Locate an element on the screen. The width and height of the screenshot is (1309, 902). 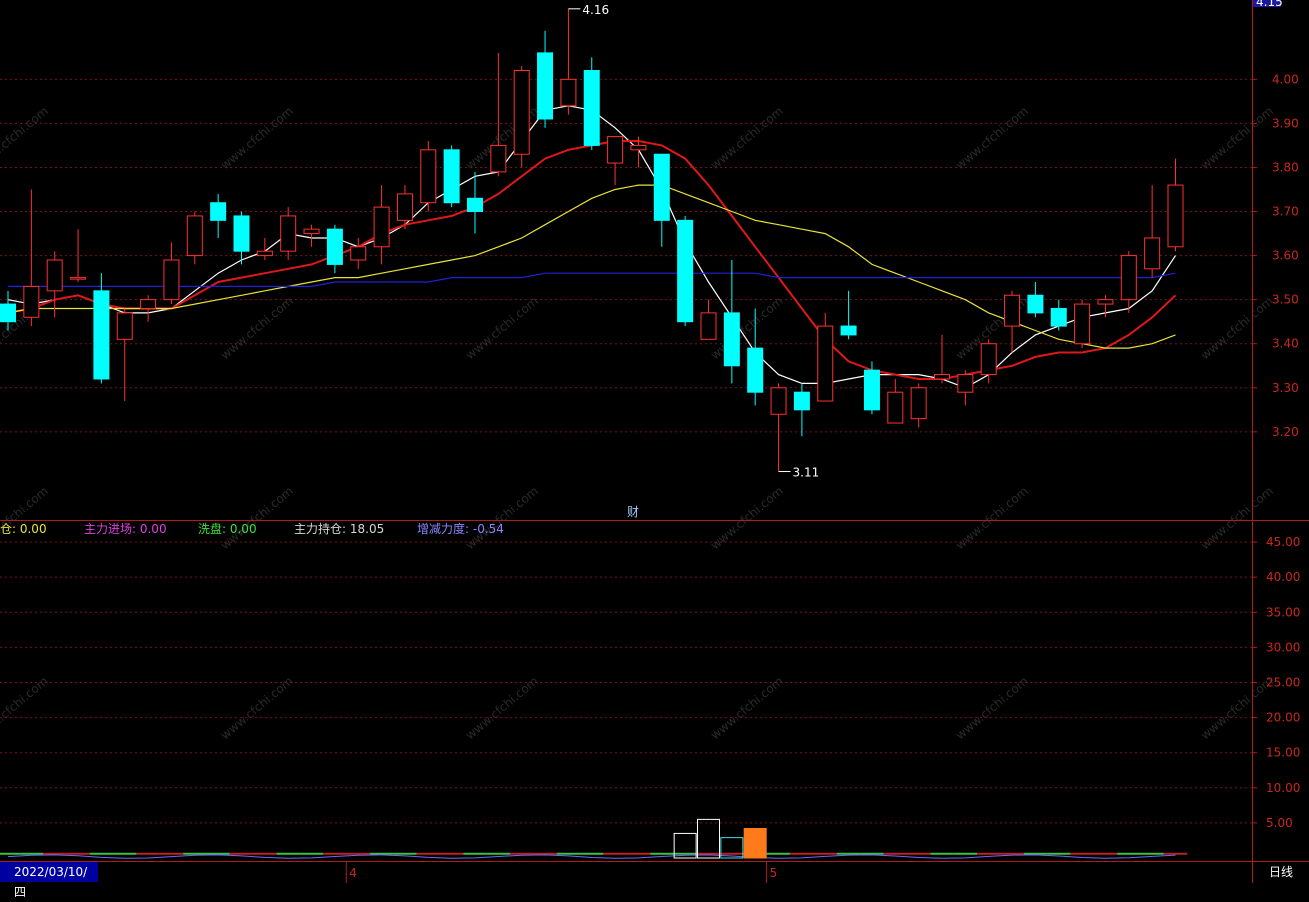
indicator-line is located at coordinates (591, 856).